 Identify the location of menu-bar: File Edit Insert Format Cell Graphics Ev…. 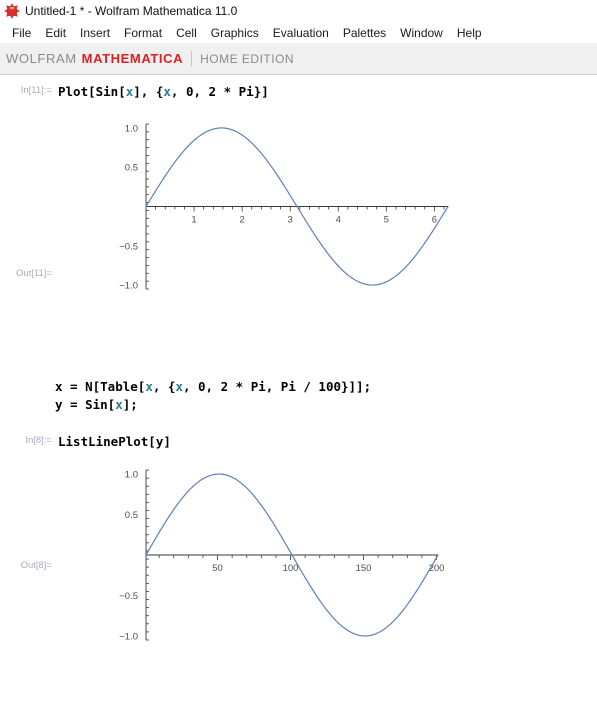
(298, 32).